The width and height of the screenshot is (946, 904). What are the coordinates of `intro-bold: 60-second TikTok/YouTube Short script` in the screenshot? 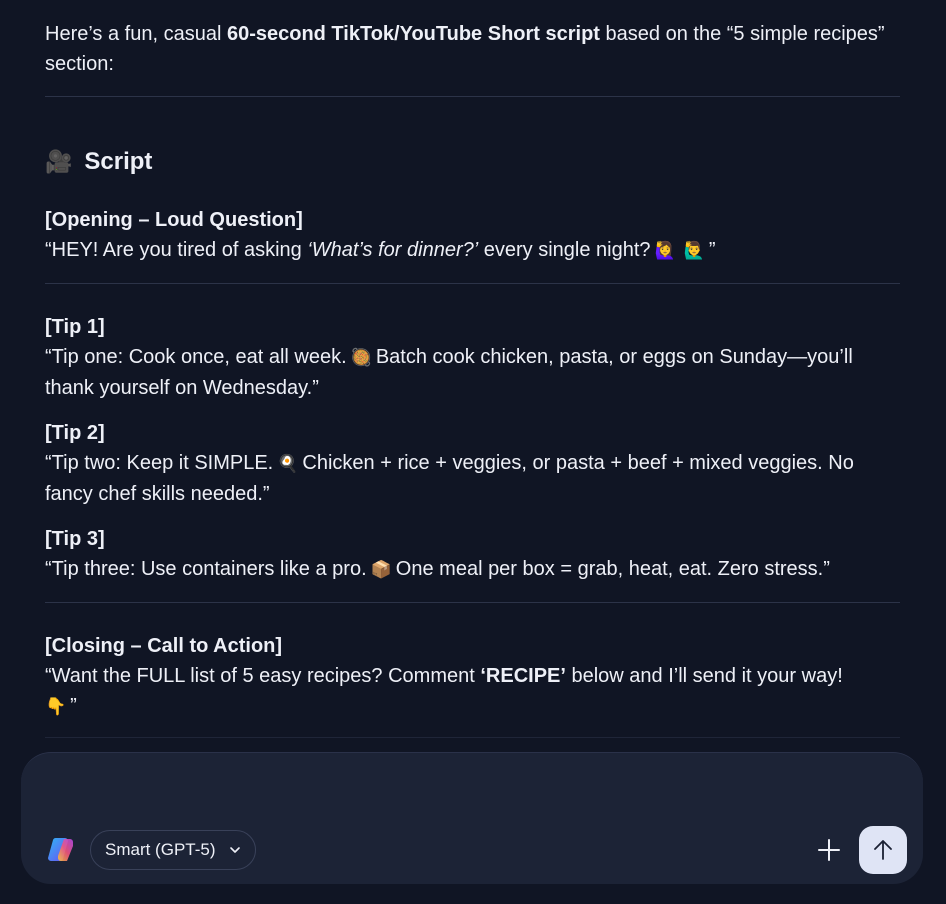 It's located at (413, 34).